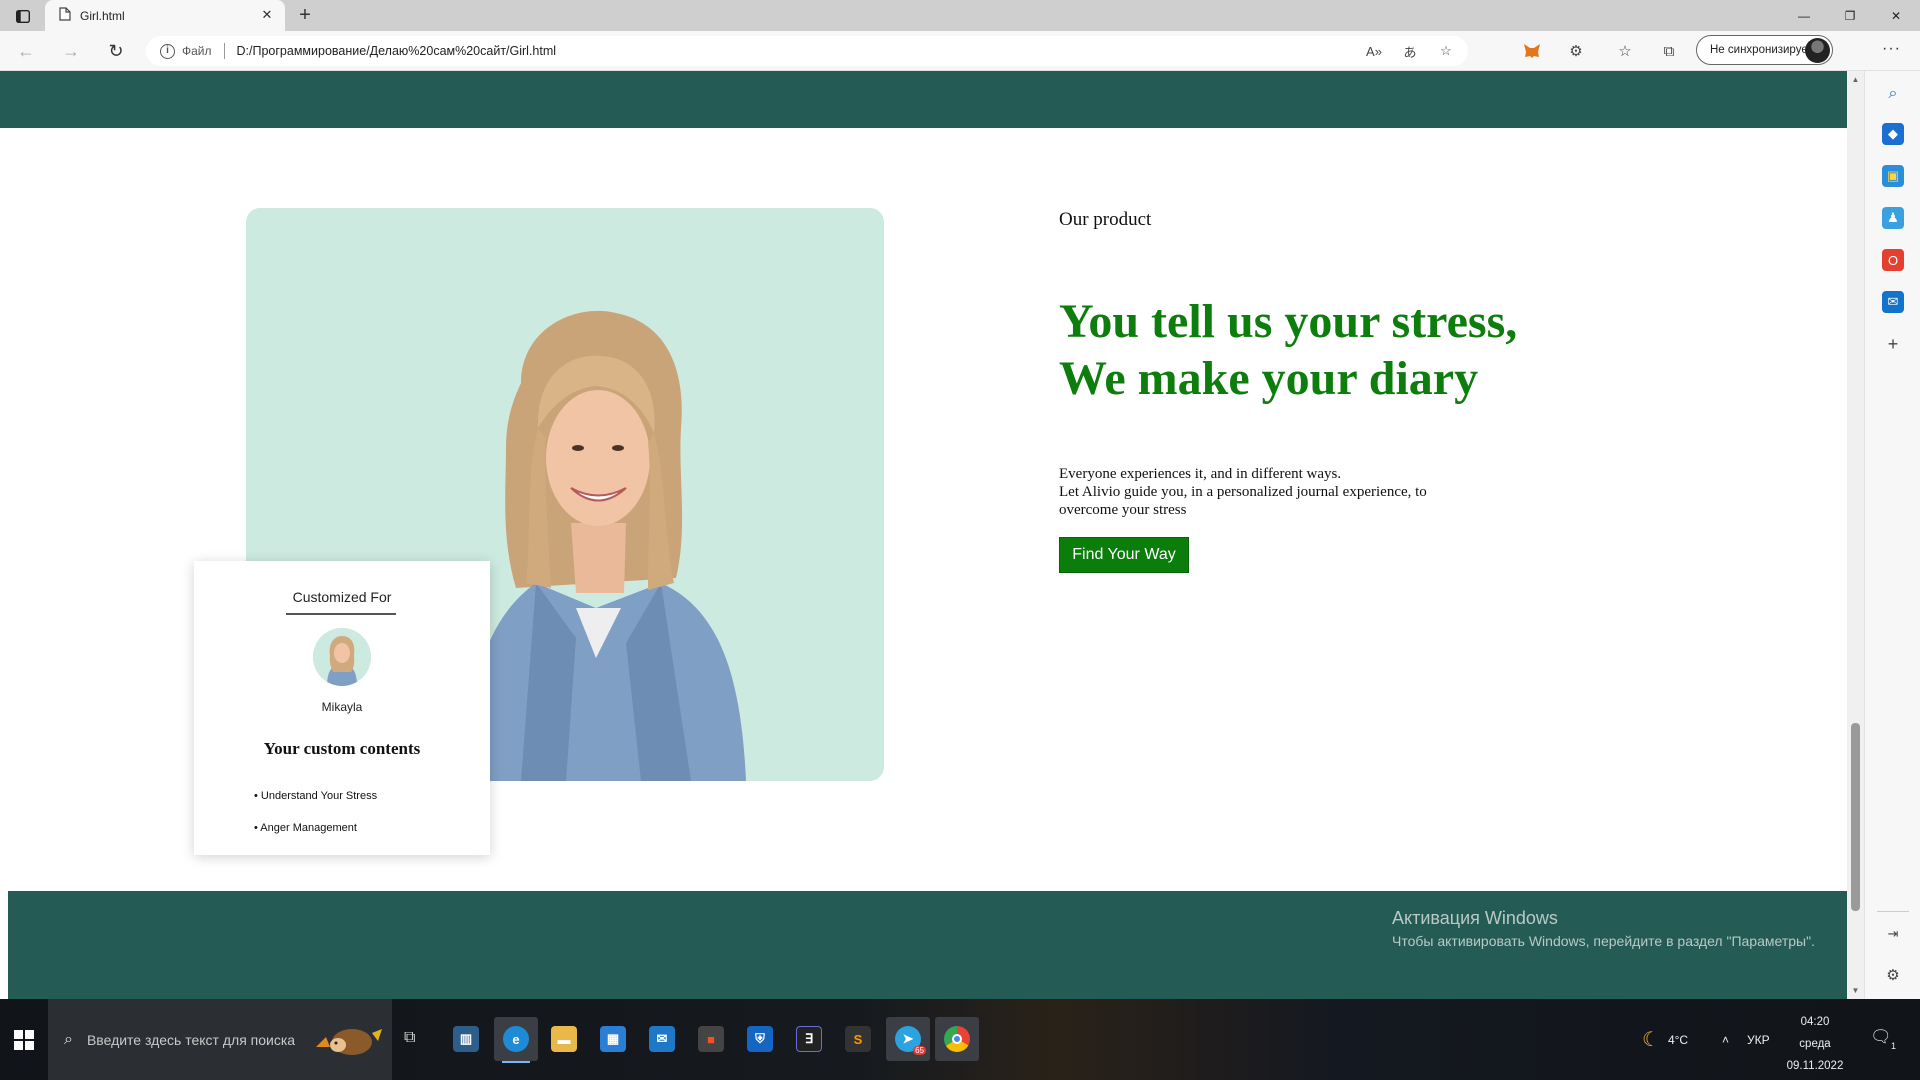 The width and height of the screenshot is (1920, 1080). I want to click on page-scrollbar: ▲ ▼, so click(1855, 535).